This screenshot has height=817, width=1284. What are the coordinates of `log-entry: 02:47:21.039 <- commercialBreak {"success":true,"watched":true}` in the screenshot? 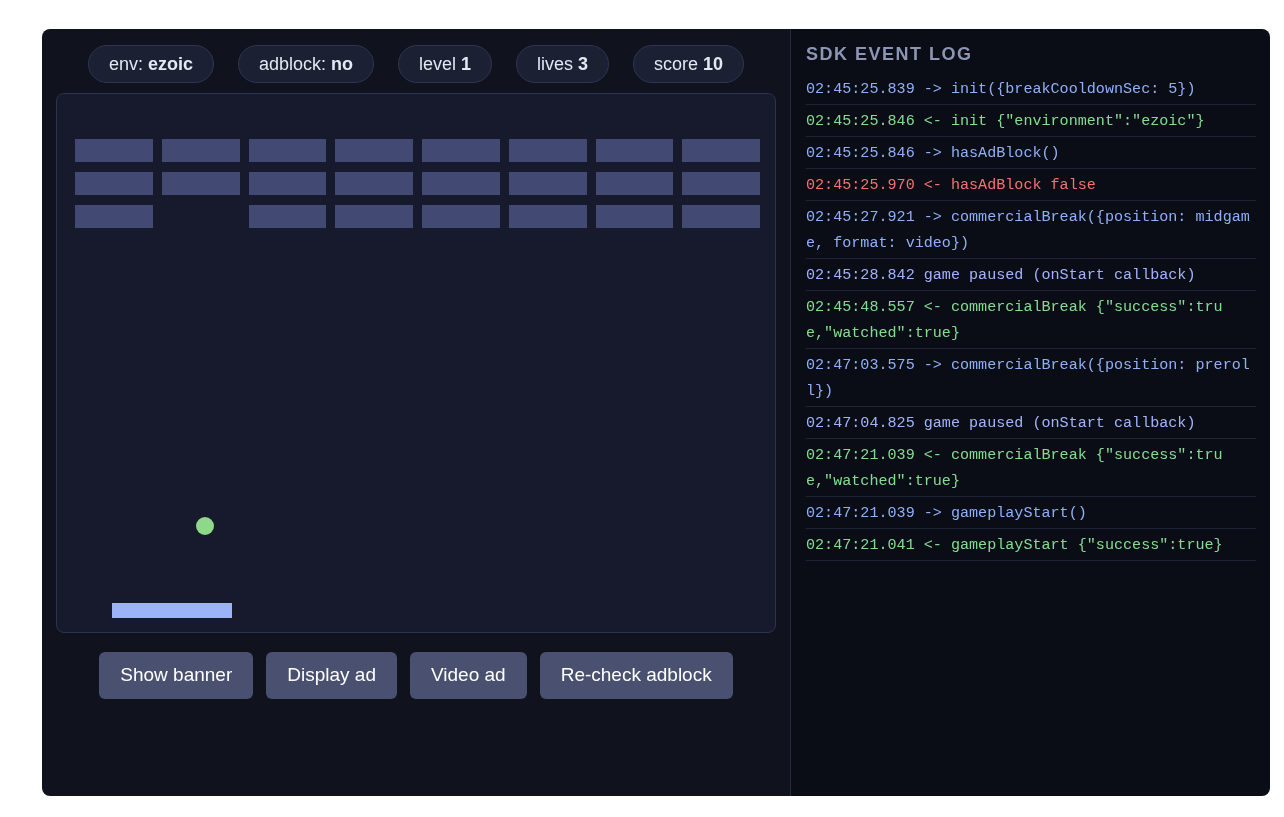 It's located at (1031, 468).